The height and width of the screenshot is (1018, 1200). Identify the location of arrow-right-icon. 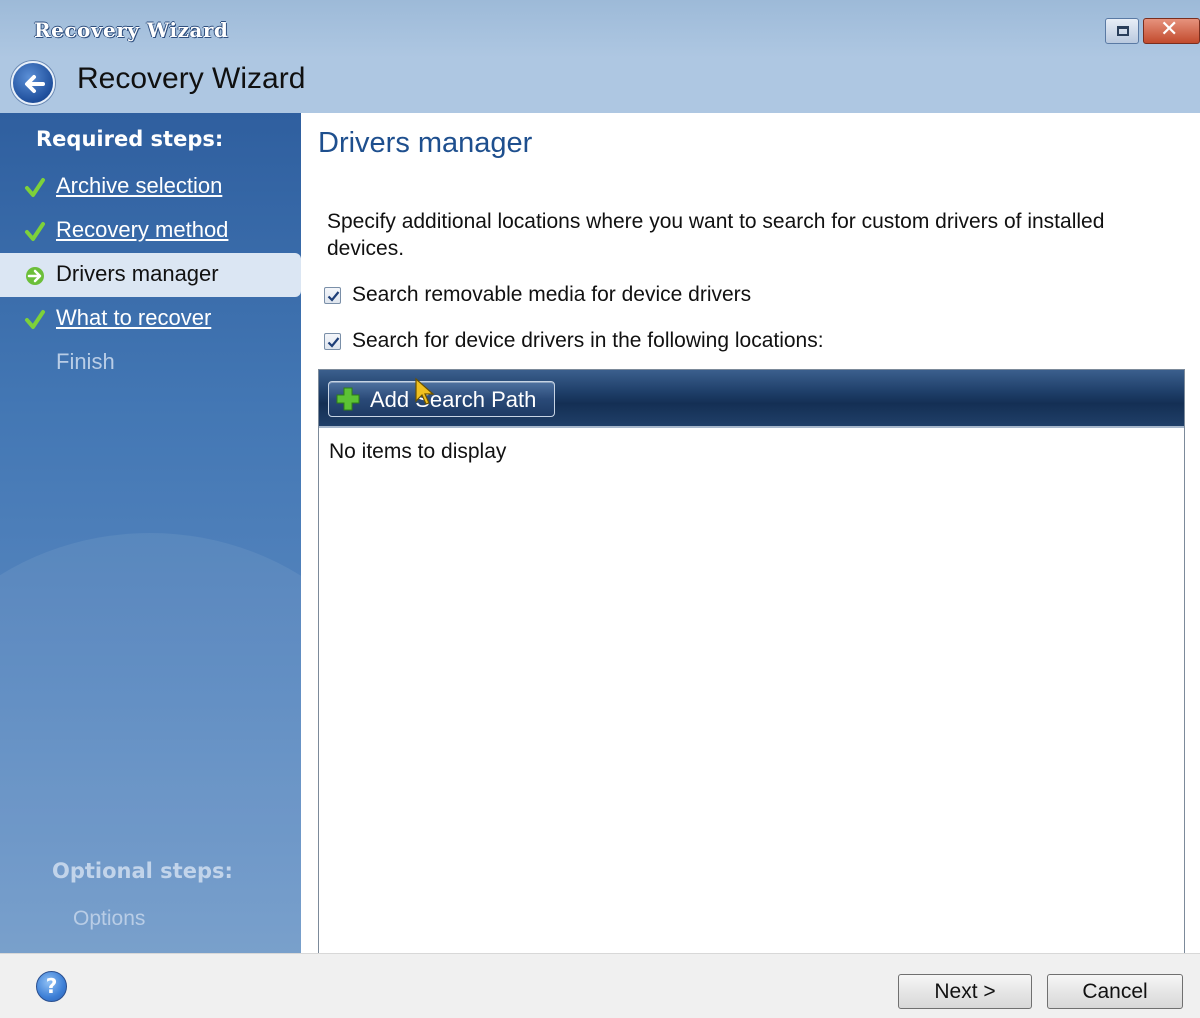
(35, 276).